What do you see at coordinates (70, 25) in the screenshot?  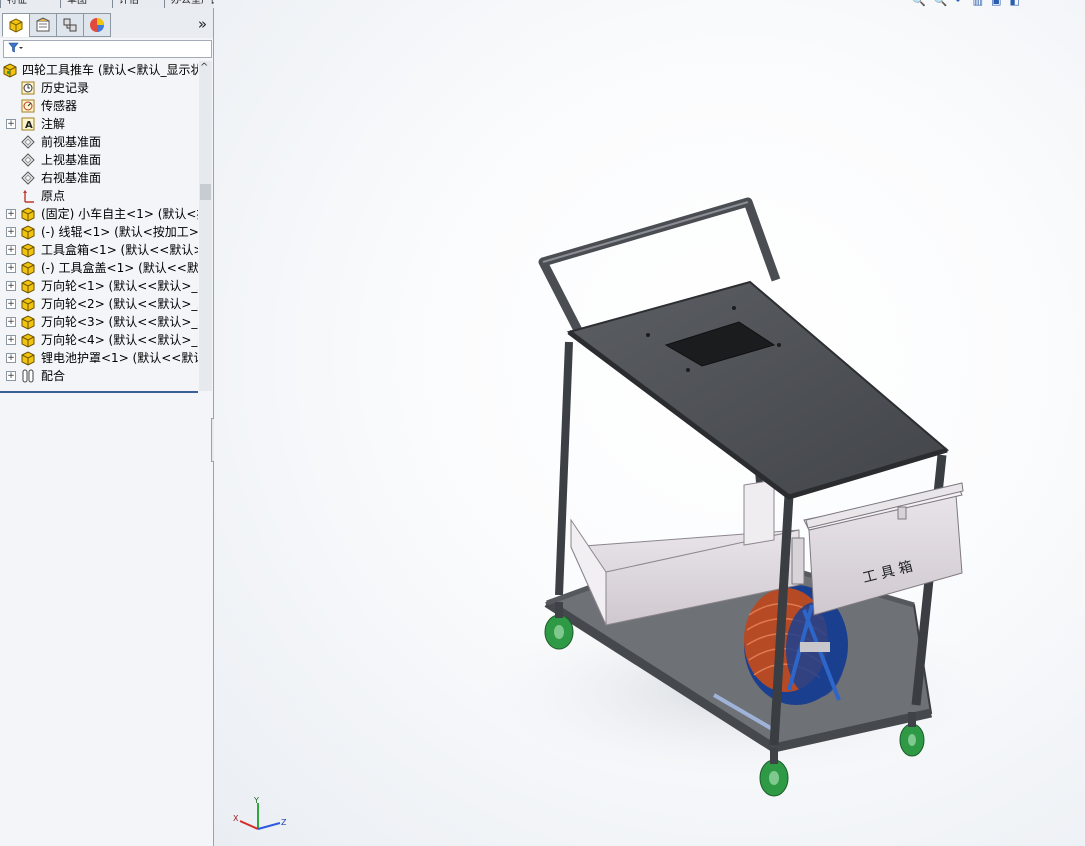 I see `configuration-manager-icon` at bounding box center [70, 25].